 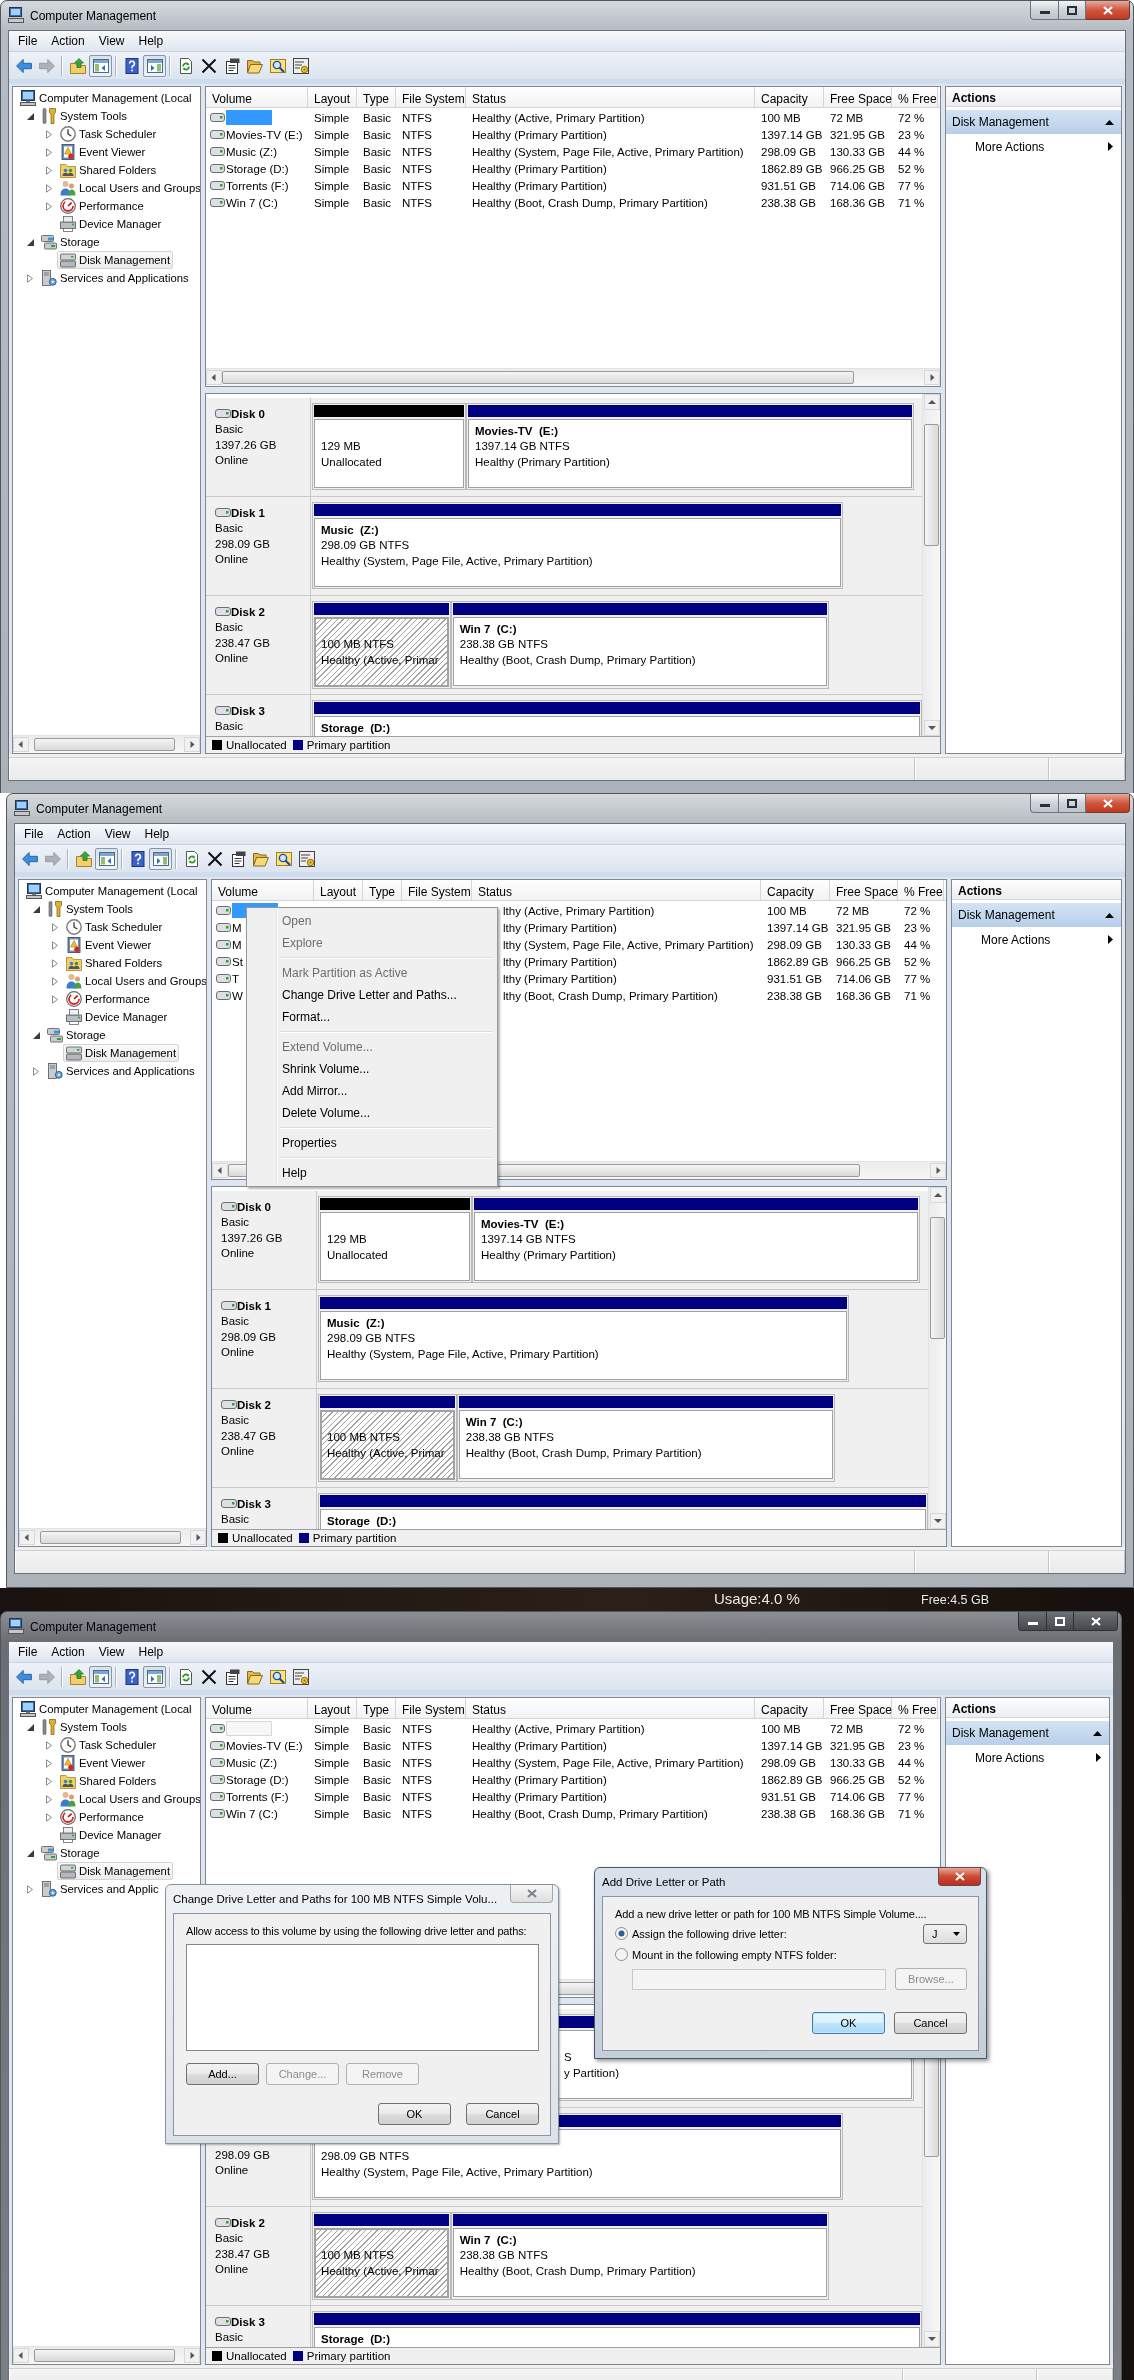 What do you see at coordinates (799, 1954) in the screenshot?
I see `radio-label: Mount in the following empty NTFS folder:` at bounding box center [799, 1954].